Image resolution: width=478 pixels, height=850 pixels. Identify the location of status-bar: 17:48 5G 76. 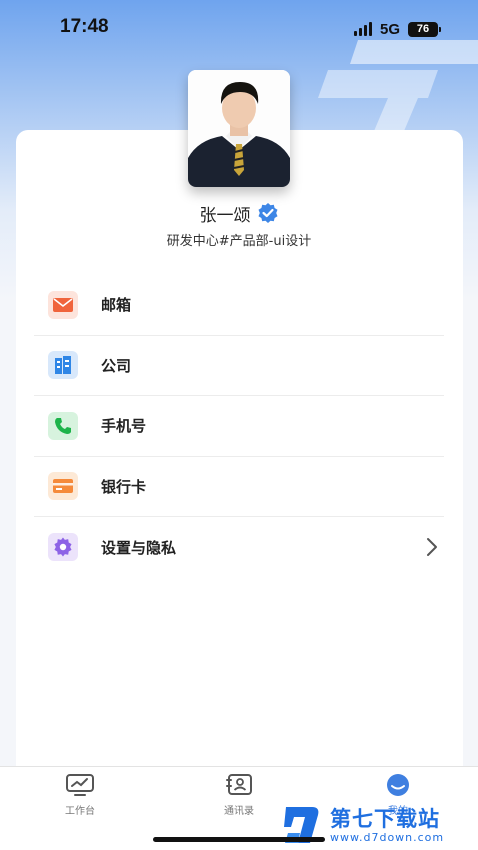
(239, 29).